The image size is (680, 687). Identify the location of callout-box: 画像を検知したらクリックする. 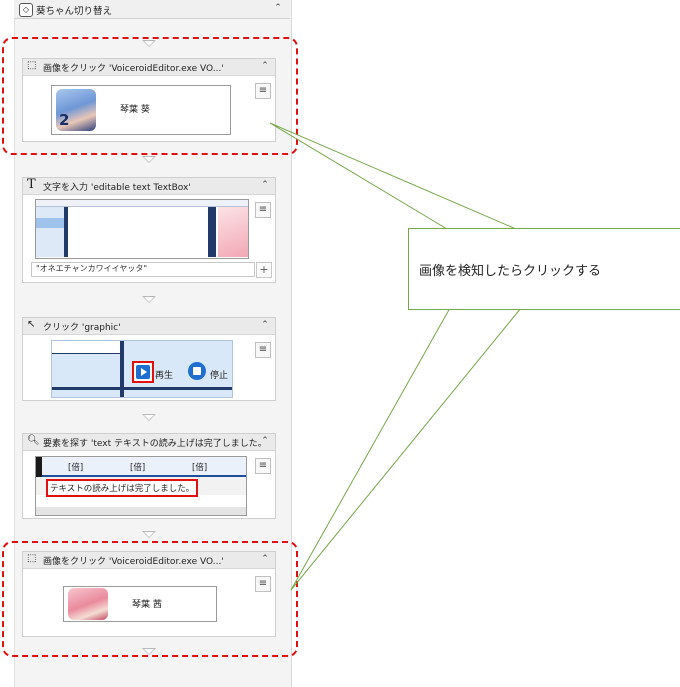
(544, 269).